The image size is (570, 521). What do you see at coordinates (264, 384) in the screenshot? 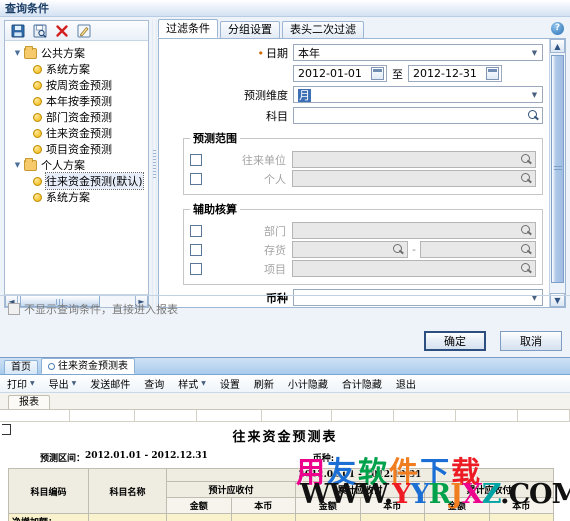
I see `toolbar-refresh: 刷新` at bounding box center [264, 384].